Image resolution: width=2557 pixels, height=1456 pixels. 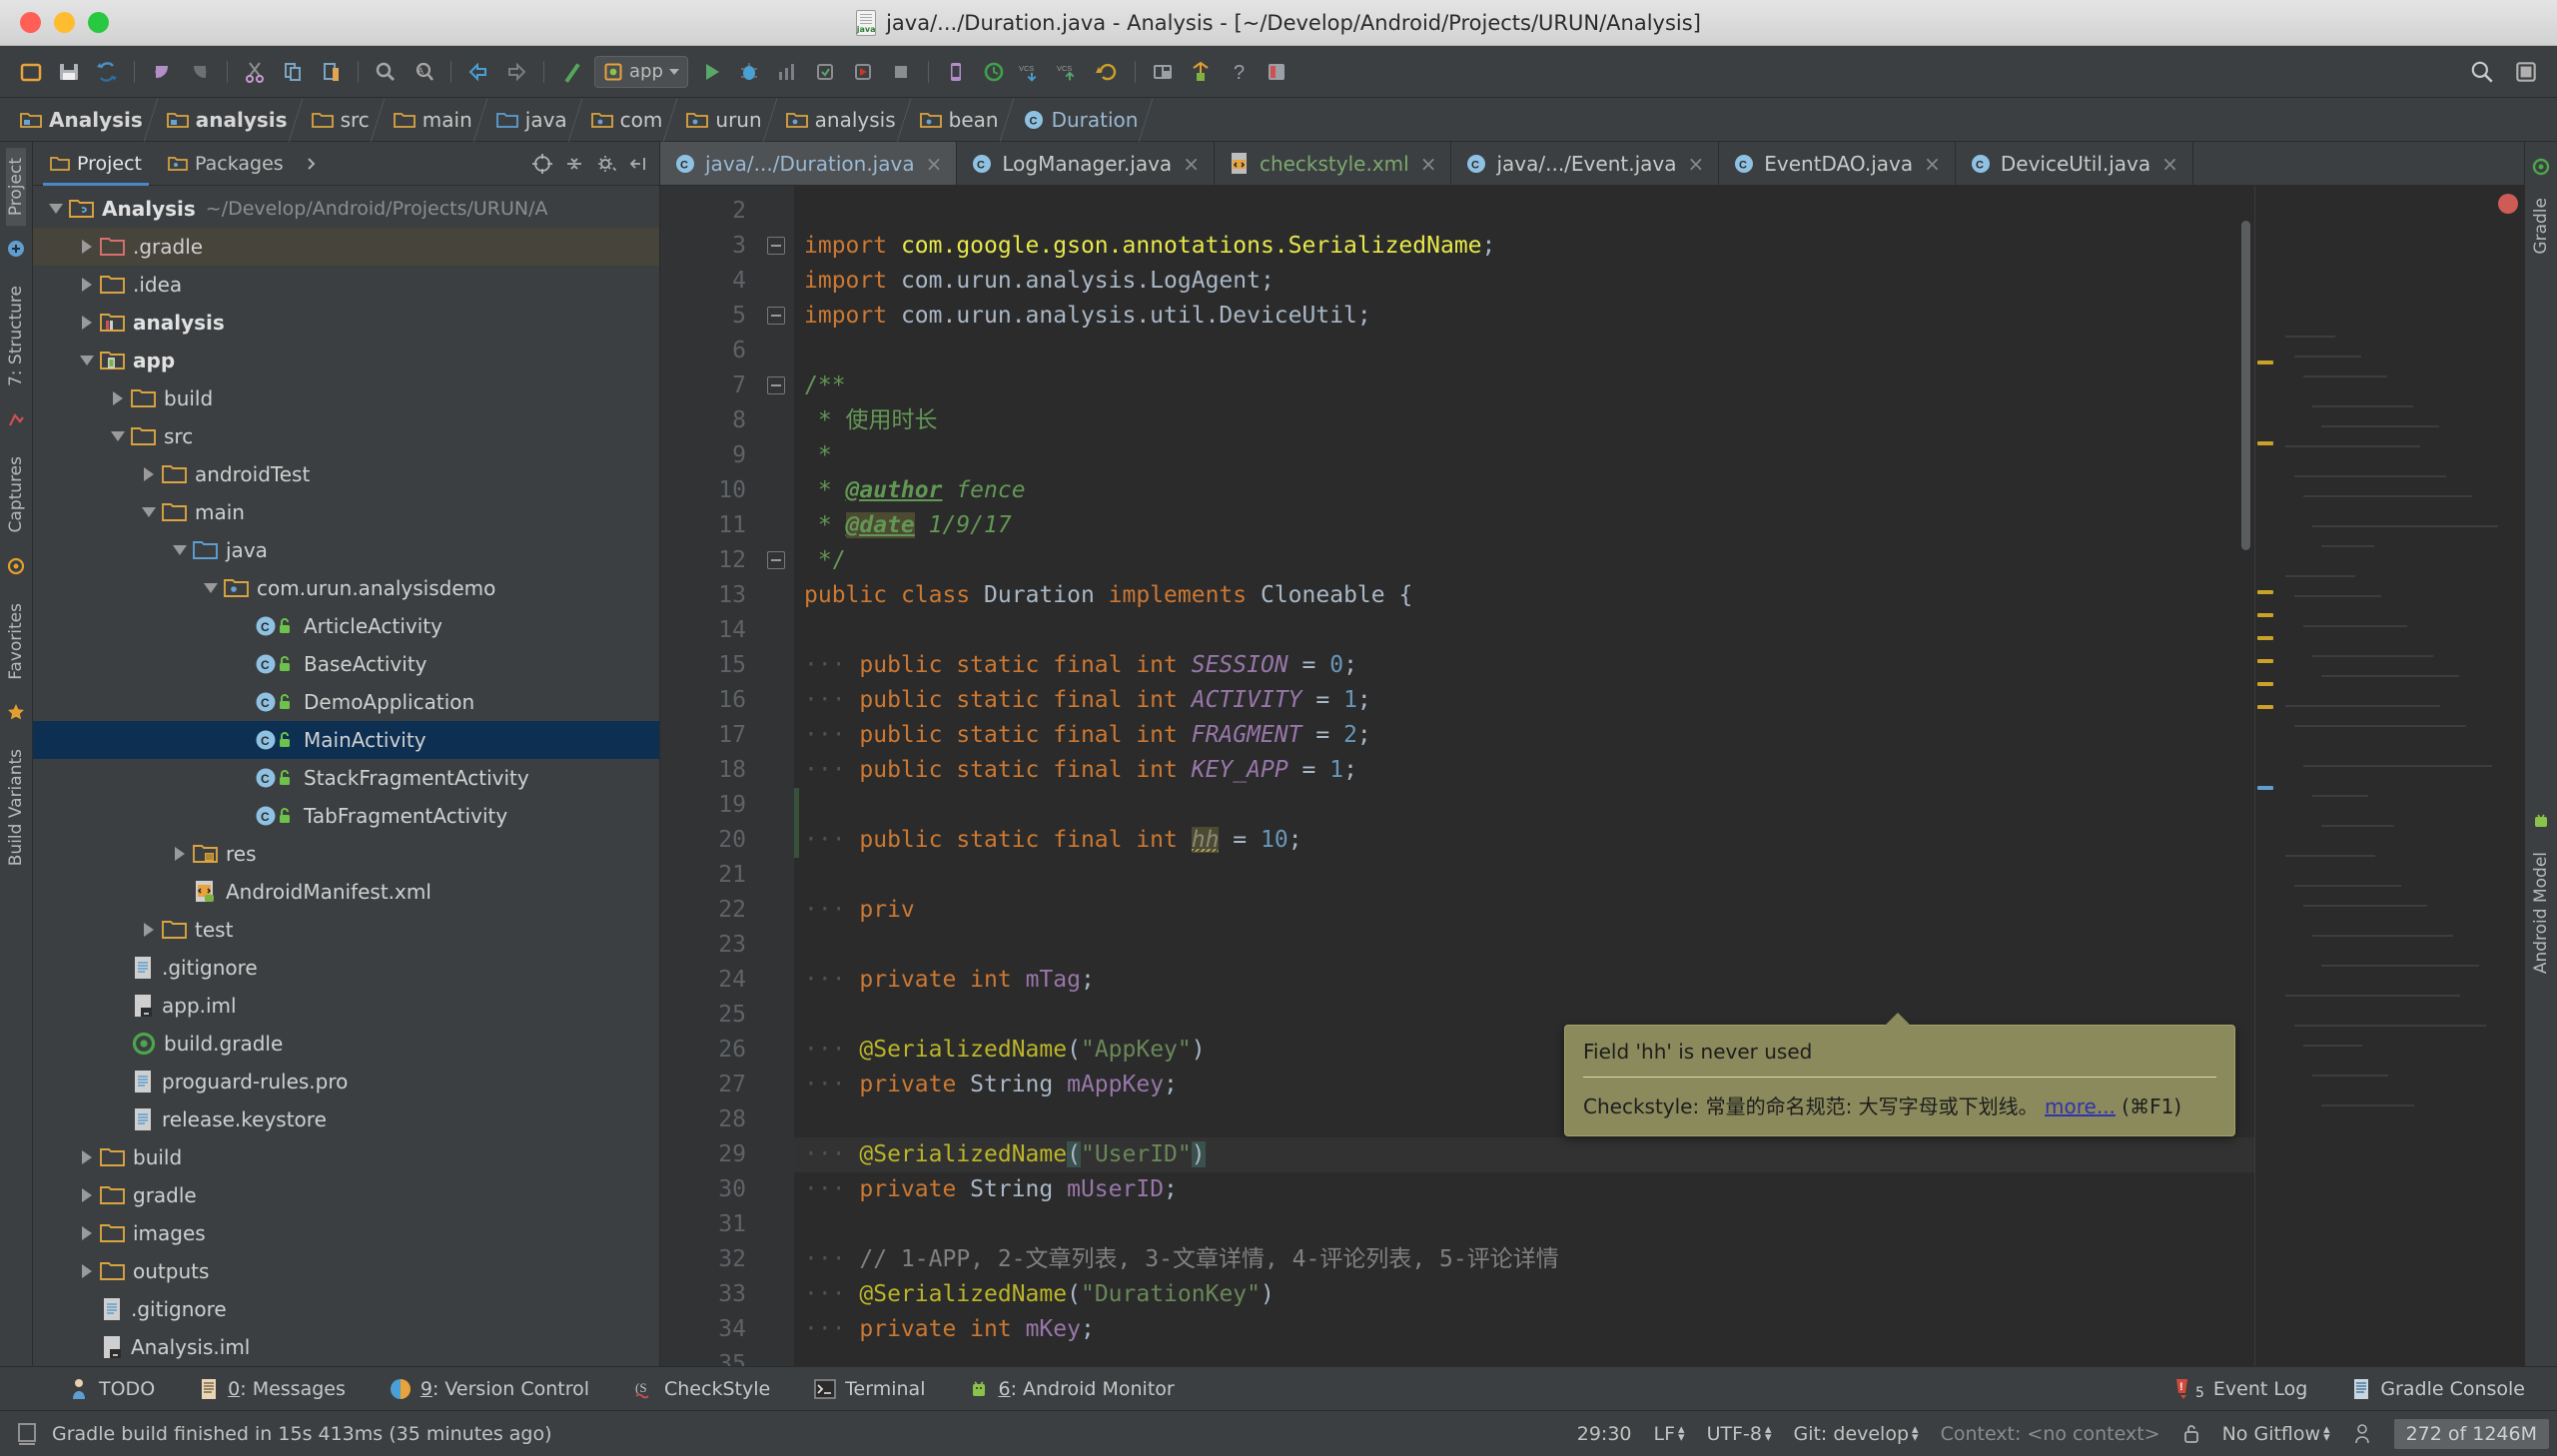 I want to click on rollback-icon, so click(x=1108, y=72).